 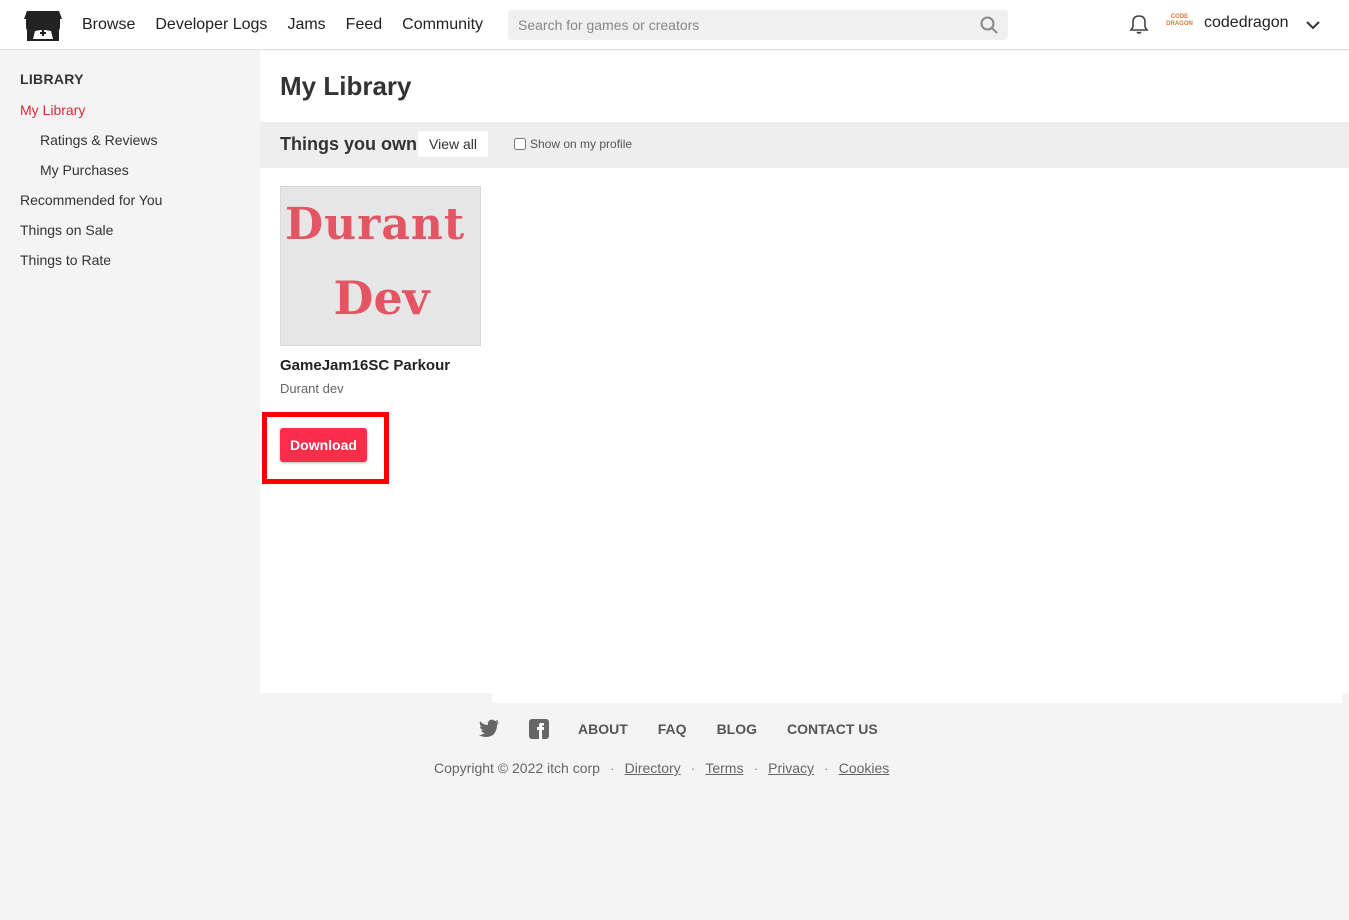 What do you see at coordinates (312, 388) in the screenshot?
I see `game-author: Durant dev` at bounding box center [312, 388].